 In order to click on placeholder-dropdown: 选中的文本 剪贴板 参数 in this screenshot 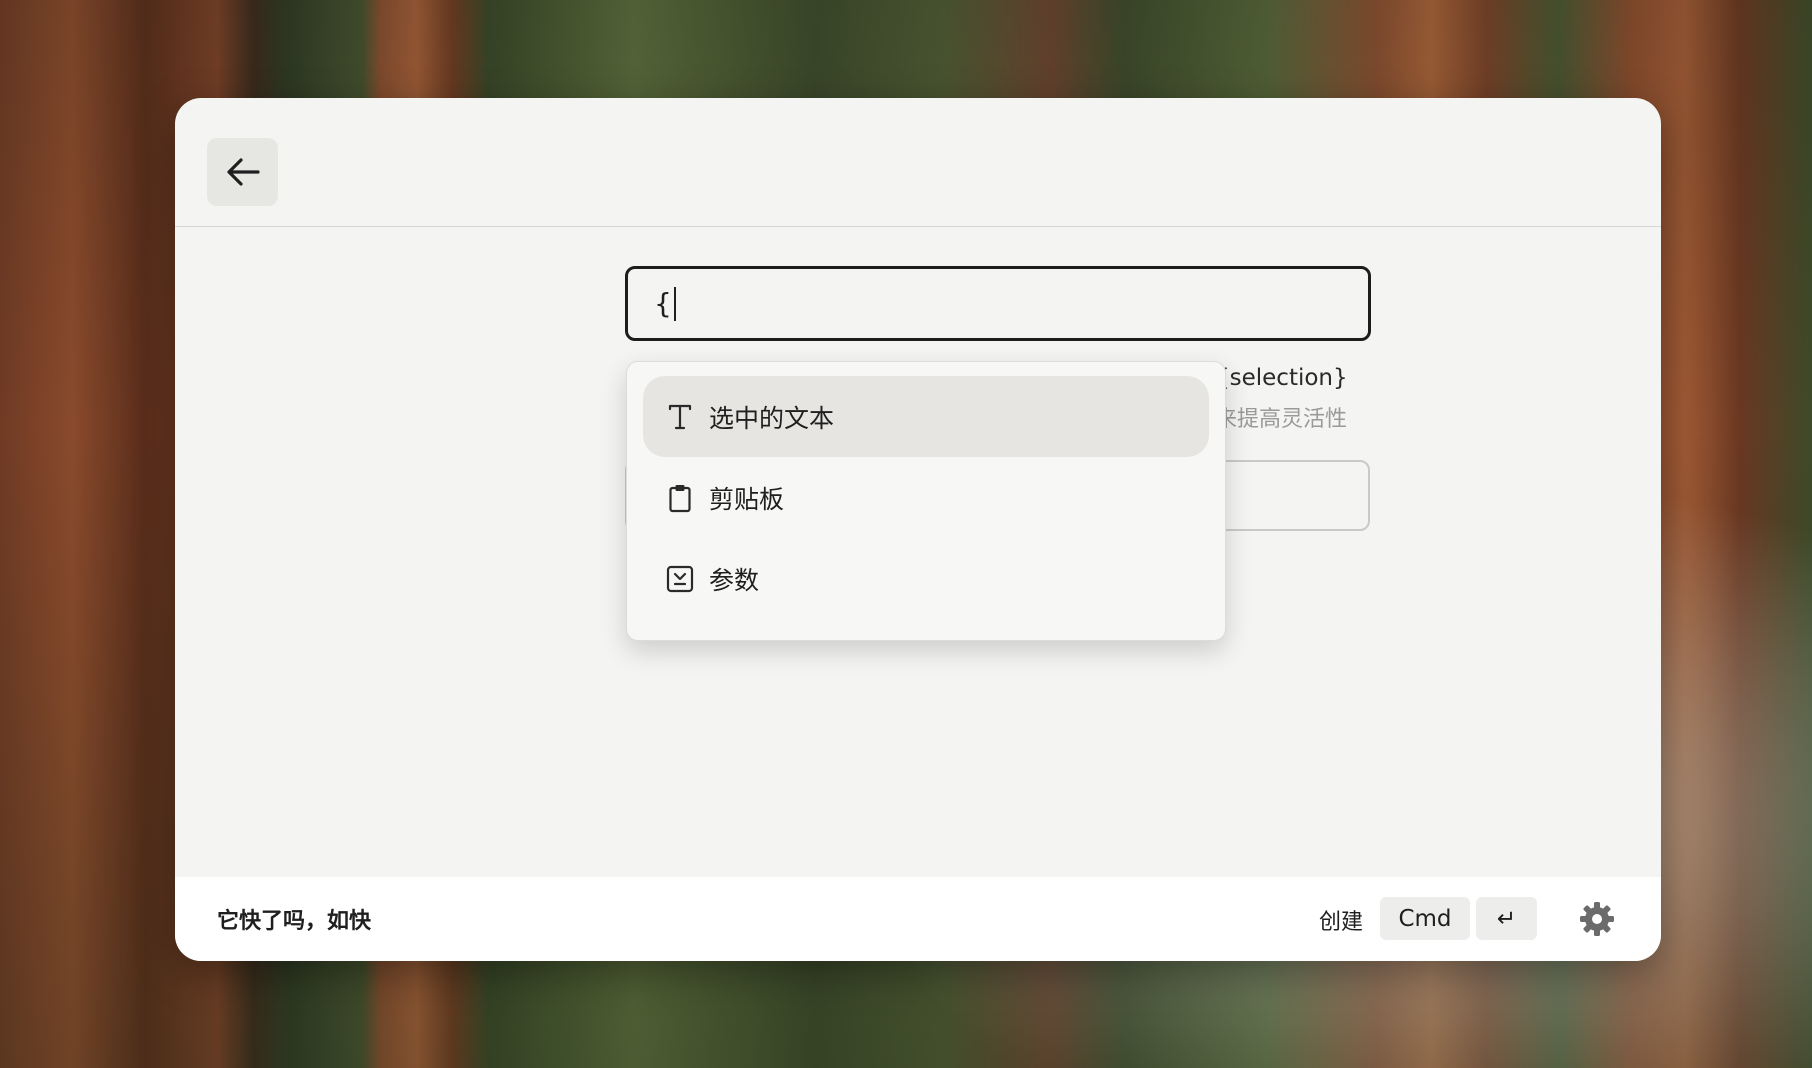, I will do `click(926, 501)`.